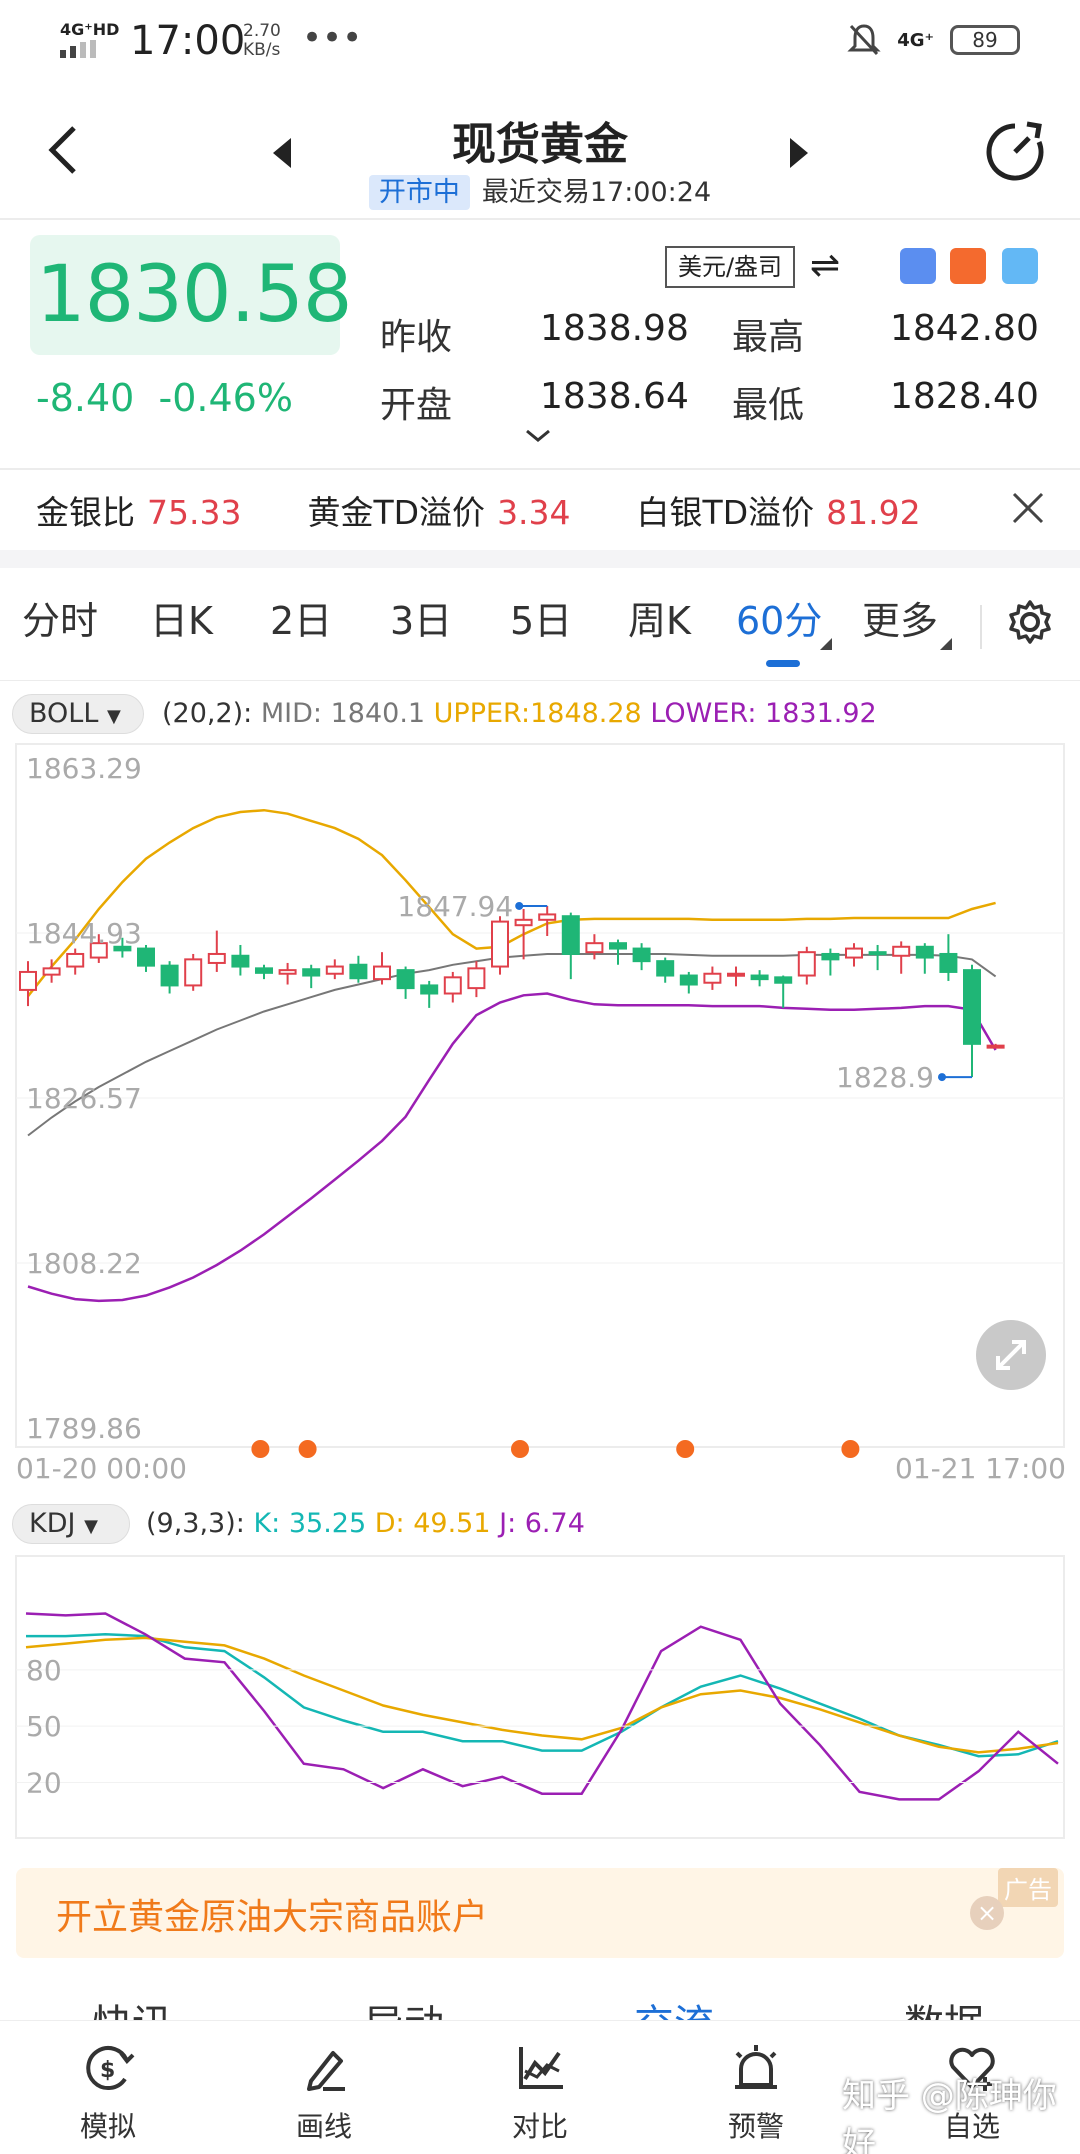  I want to click on min-marker-label: 1828.9, so click(885, 1077).